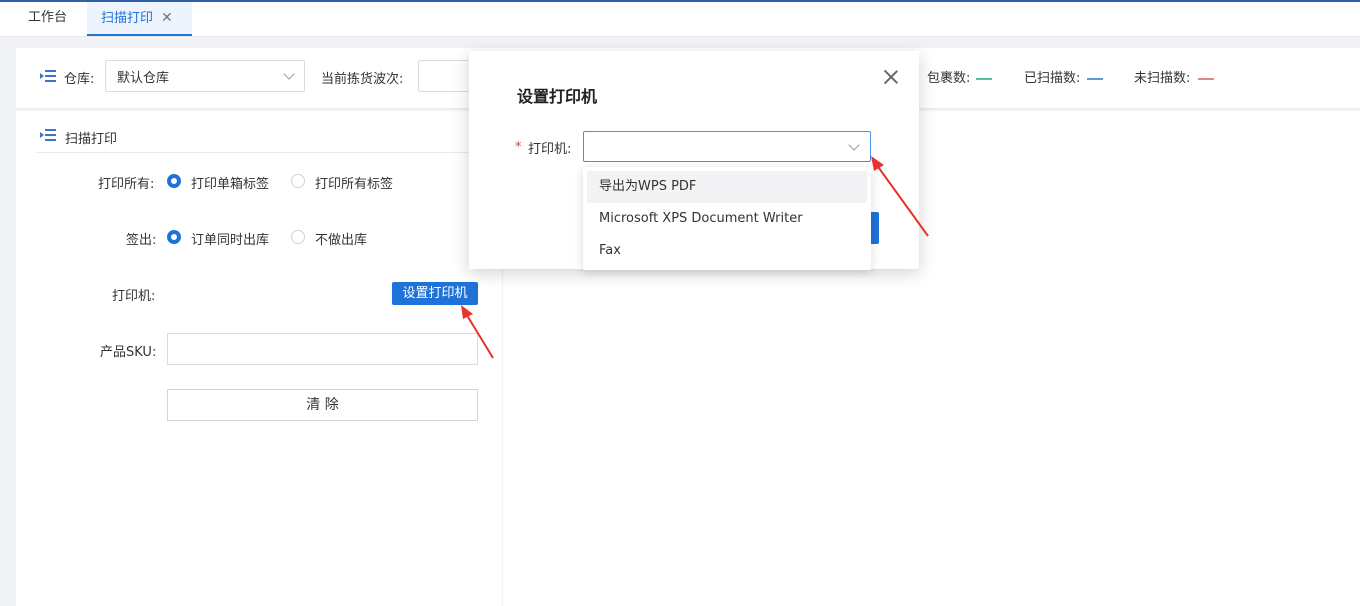  Describe the element at coordinates (298, 181) in the screenshot. I see `radio-print-all` at that location.